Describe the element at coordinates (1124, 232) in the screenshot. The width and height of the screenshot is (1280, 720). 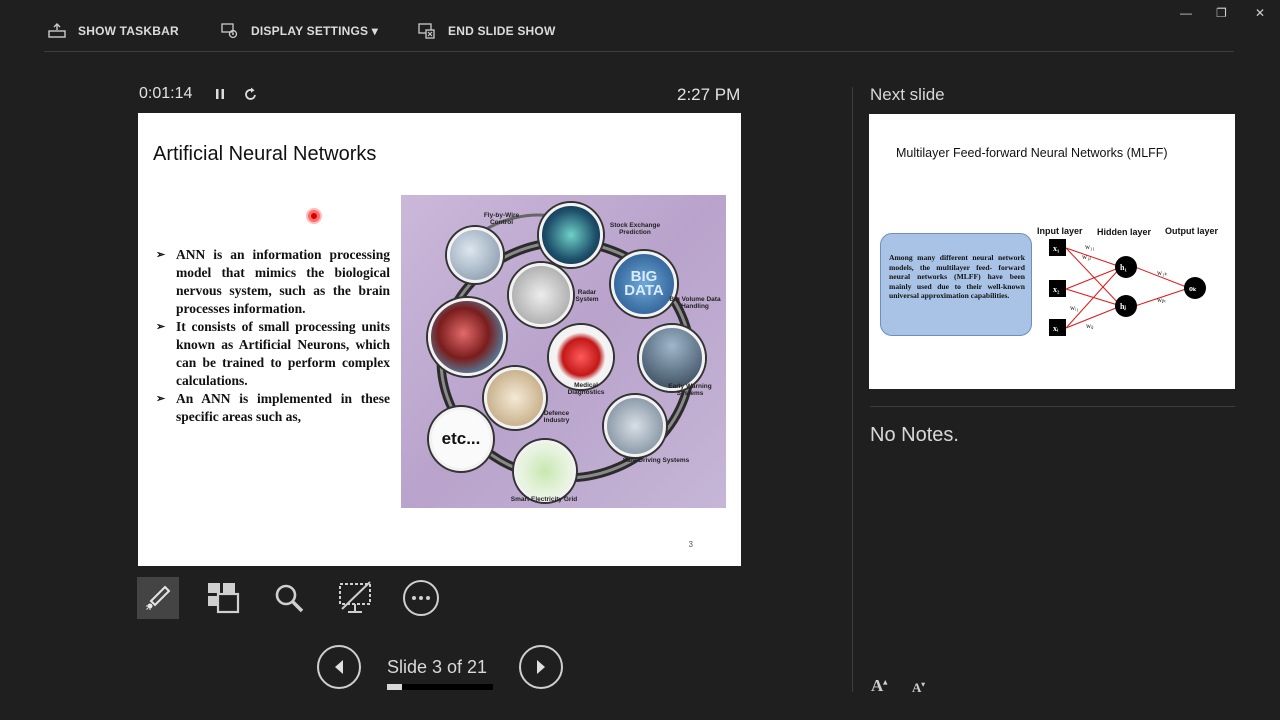
I see `hidden-layer-label: Hidden layer` at that location.